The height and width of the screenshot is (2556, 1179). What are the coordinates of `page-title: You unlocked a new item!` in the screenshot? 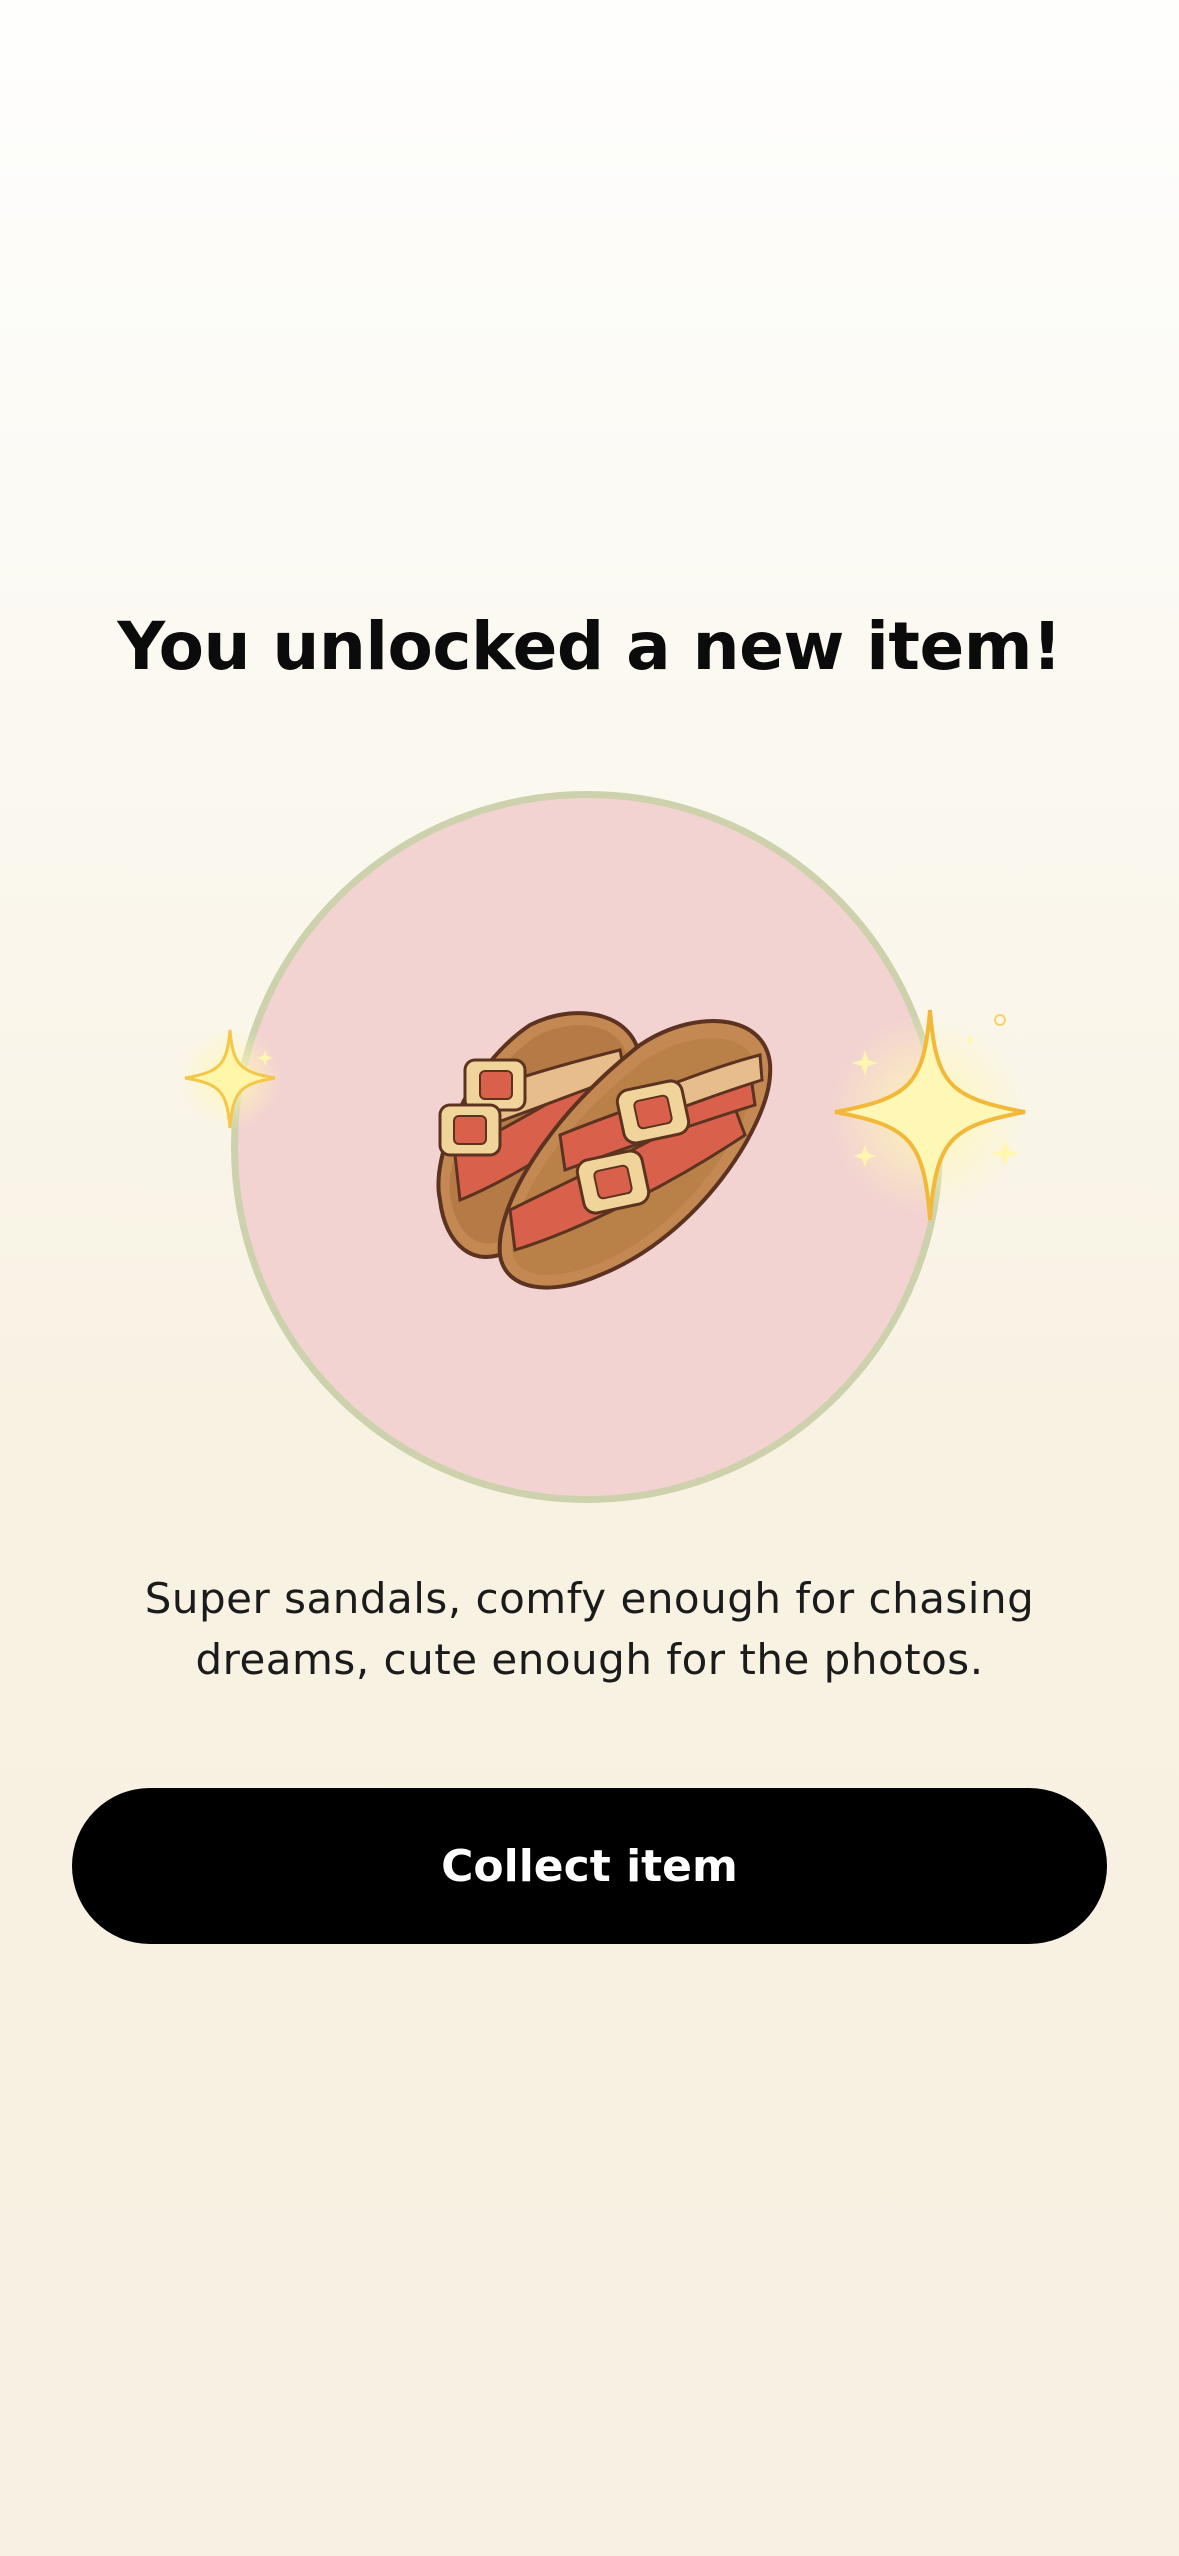 It's located at (589, 646).